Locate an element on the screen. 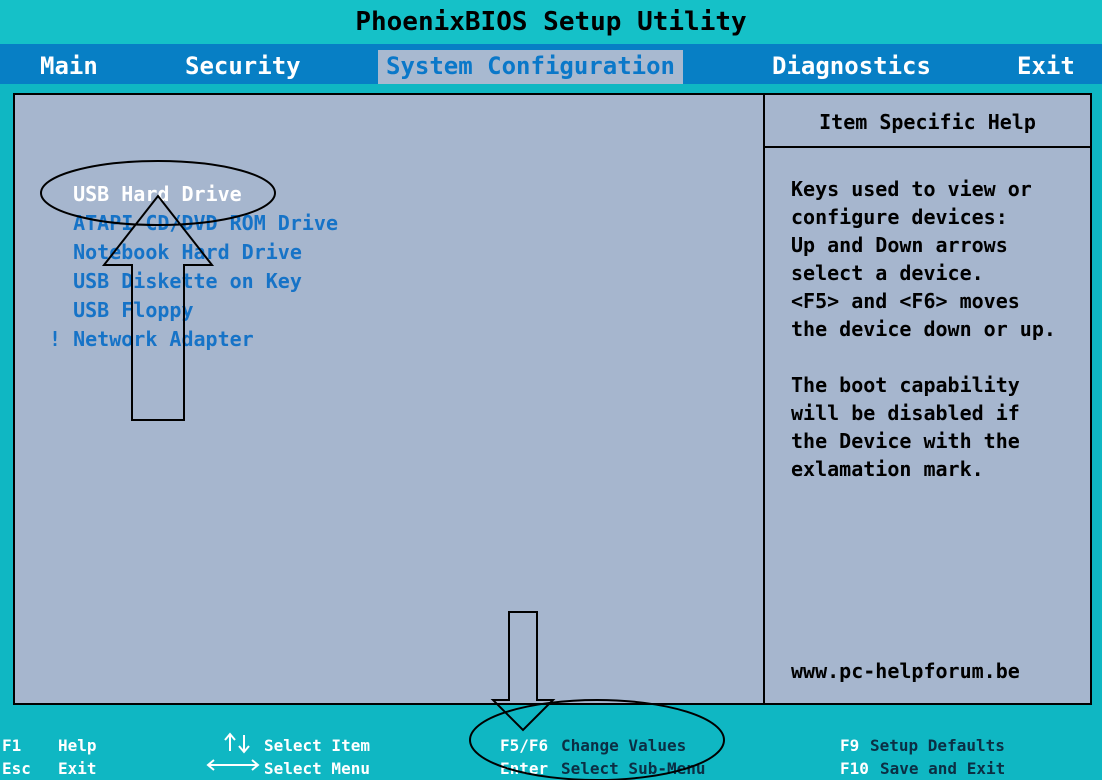  up-arrow-annotation-icon is located at coordinates (158, 307).